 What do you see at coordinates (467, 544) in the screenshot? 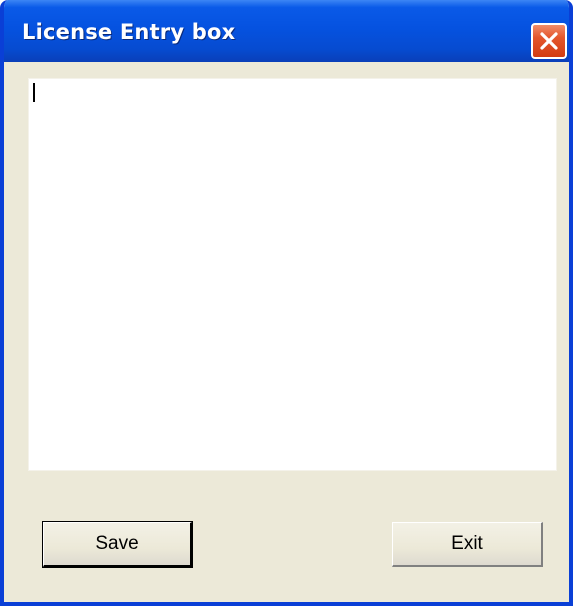
I see `exit-button: Exit` at bounding box center [467, 544].